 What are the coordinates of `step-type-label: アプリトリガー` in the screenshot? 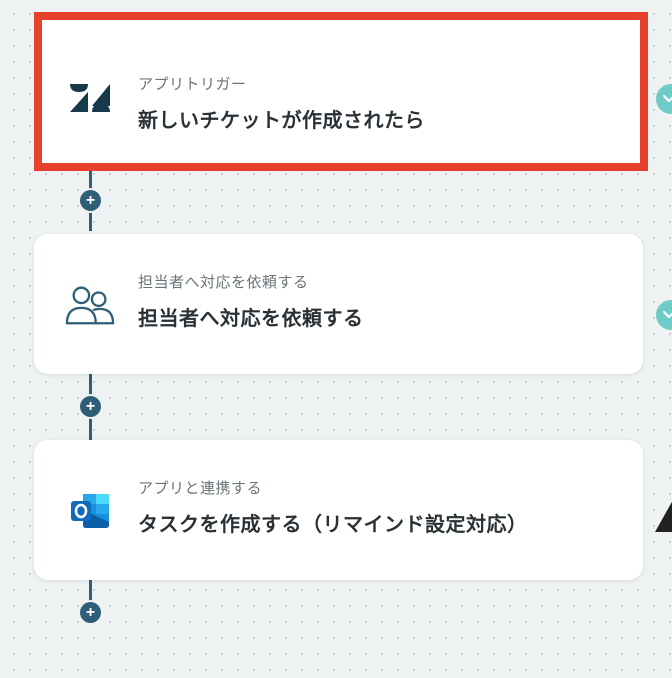 It's located at (192, 84).